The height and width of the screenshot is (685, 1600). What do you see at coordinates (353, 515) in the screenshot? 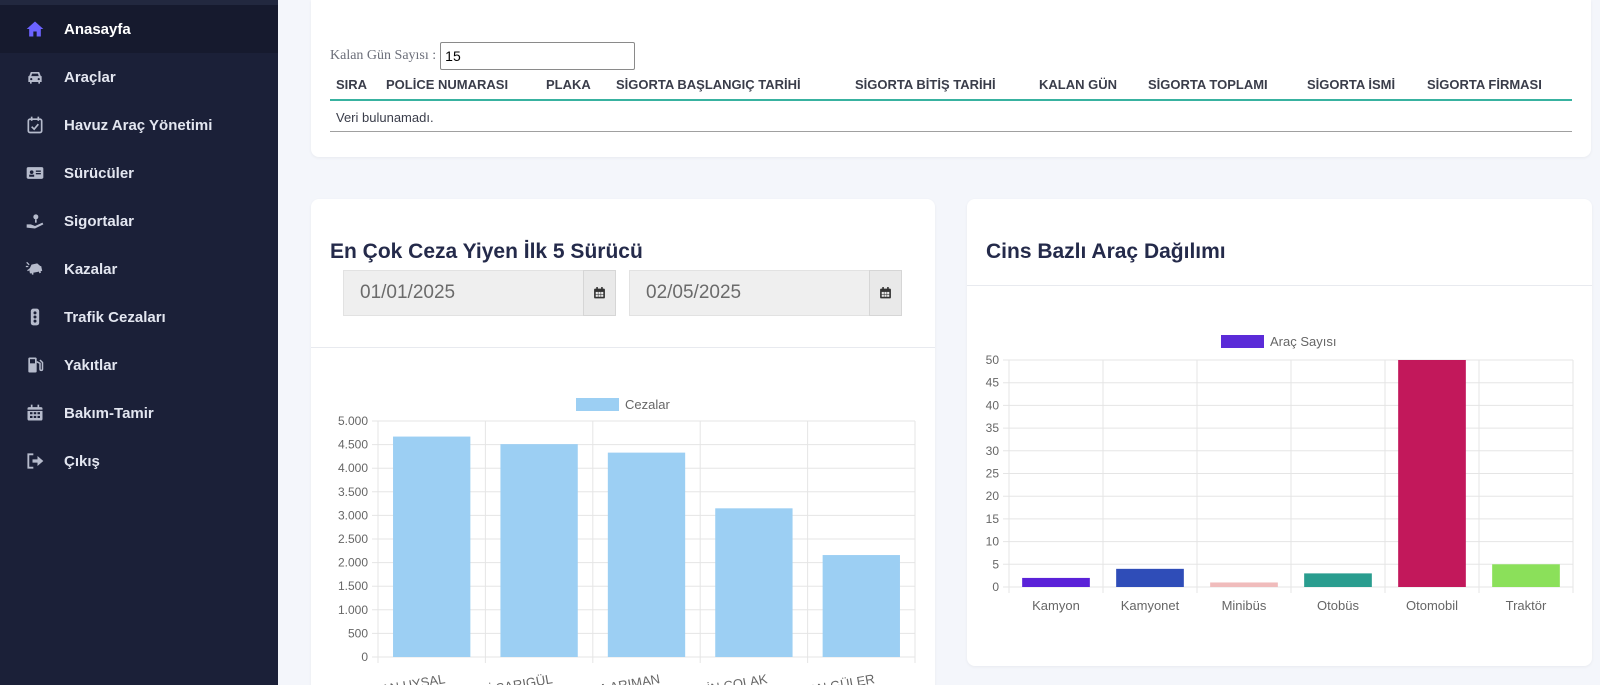
I see `y-tick-label: 3.000` at bounding box center [353, 515].